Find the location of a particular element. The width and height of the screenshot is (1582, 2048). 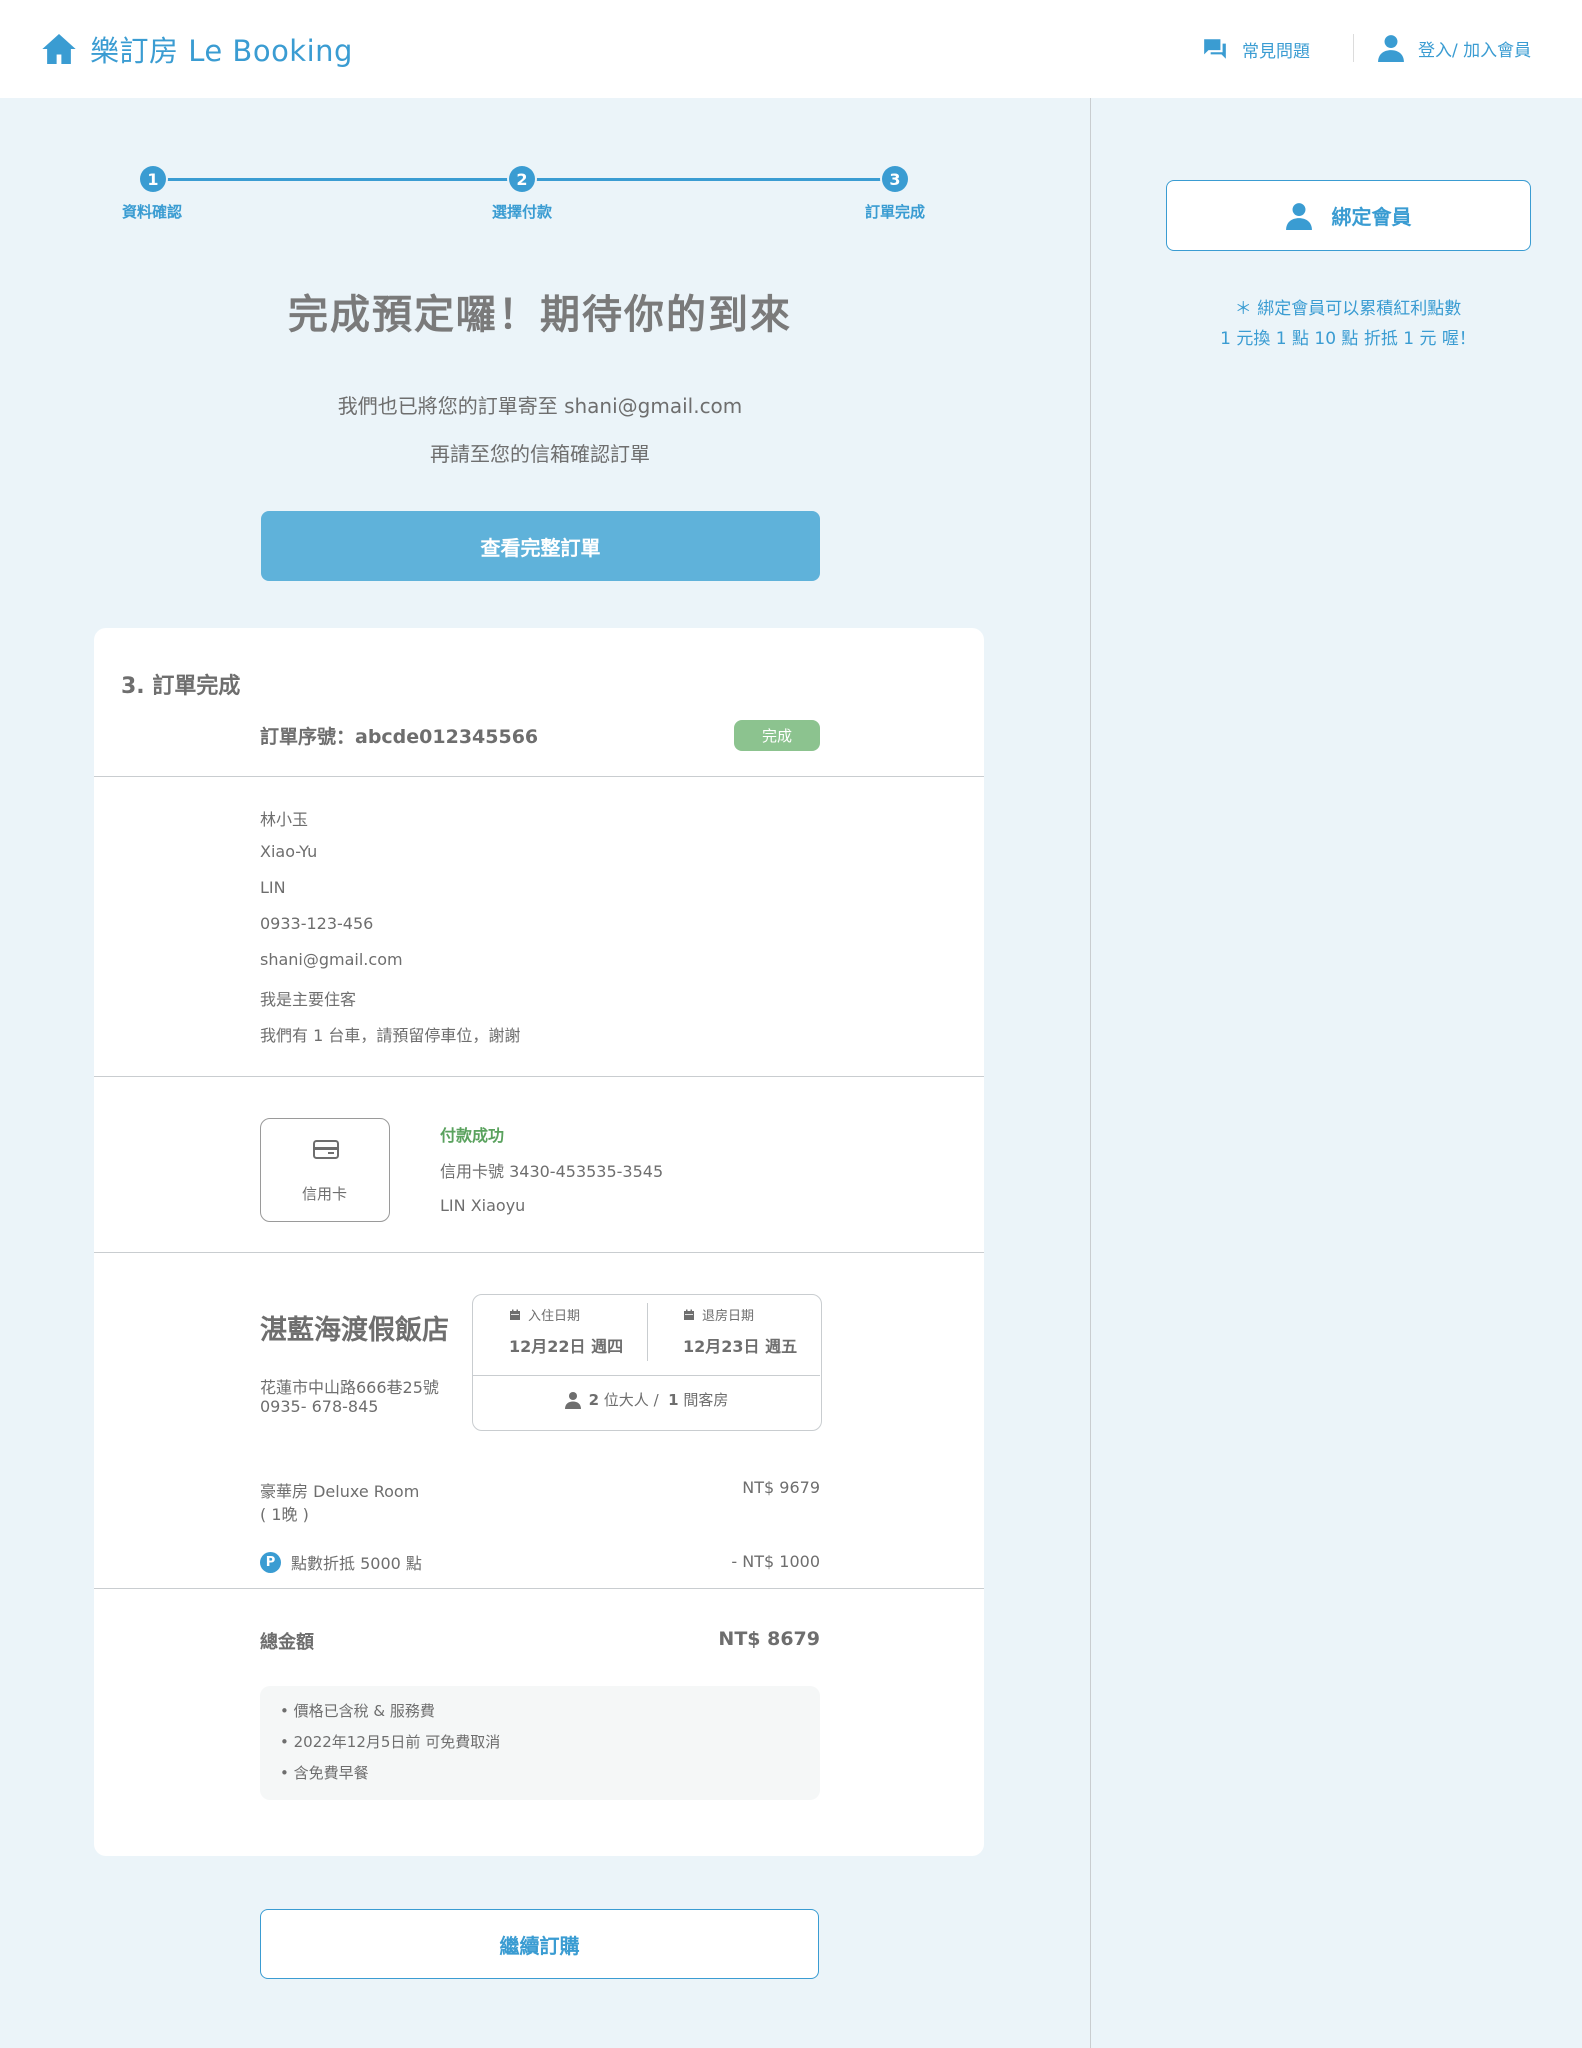

guest-count: 2 位大人 / 1 間客房 is located at coordinates (646, 1399).